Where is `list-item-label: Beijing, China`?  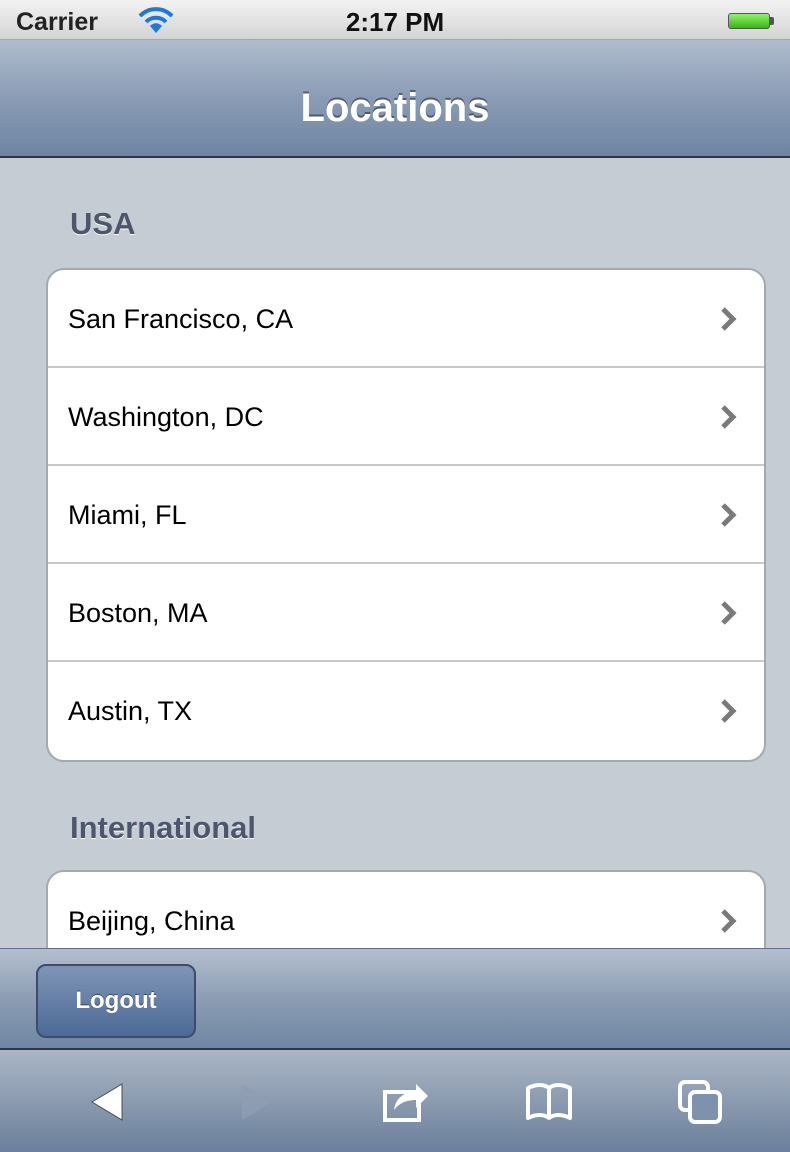 list-item-label: Beijing, China is located at coordinates (151, 921).